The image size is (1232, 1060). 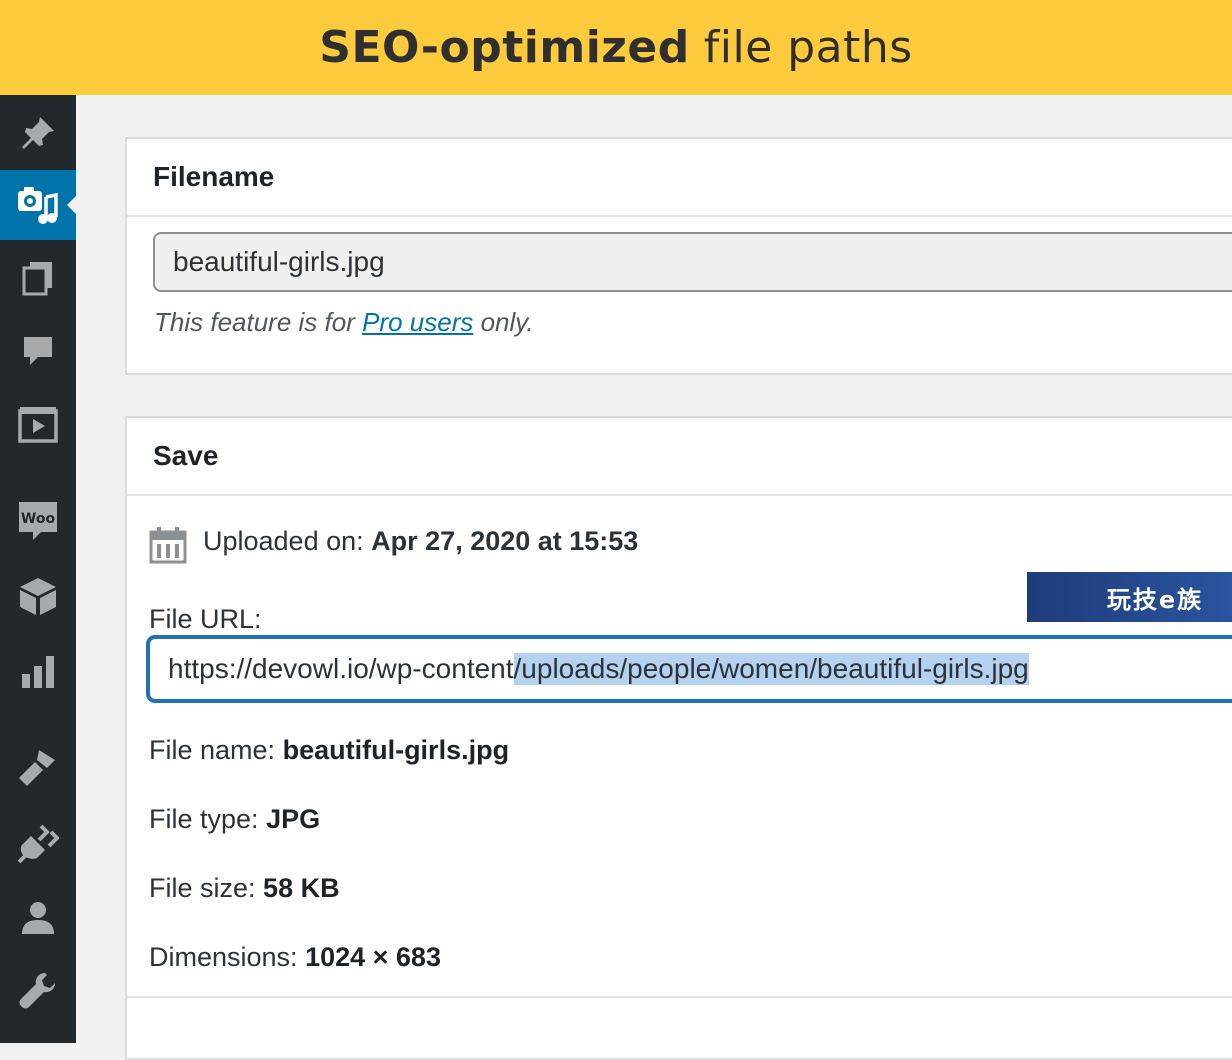 I want to click on sidebar-item-video, so click(x=38, y=424).